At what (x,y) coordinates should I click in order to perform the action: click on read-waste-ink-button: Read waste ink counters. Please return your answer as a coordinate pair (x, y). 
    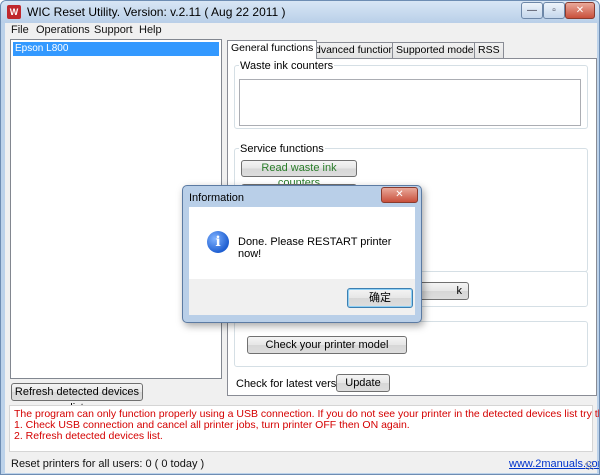
    Looking at the image, I should click on (299, 174).